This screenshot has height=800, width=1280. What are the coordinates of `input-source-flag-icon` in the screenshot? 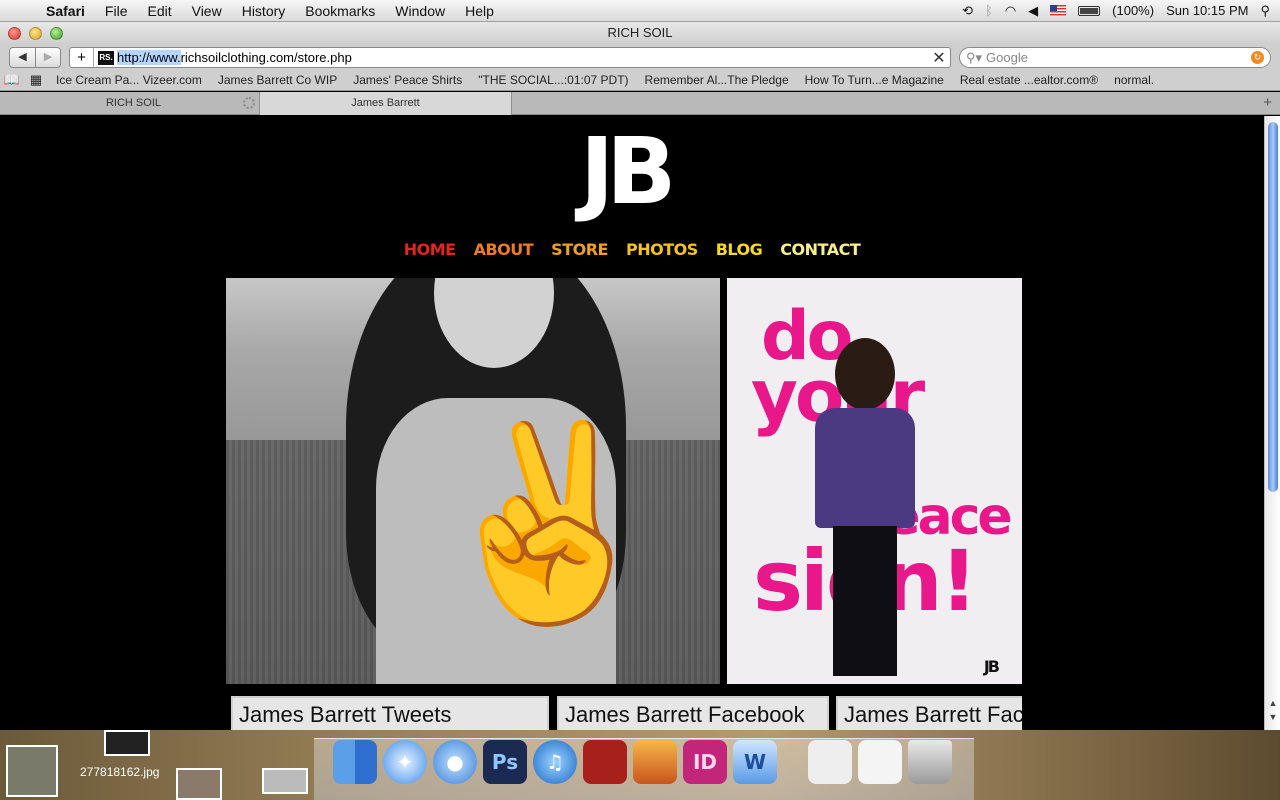 It's located at (1058, 10).